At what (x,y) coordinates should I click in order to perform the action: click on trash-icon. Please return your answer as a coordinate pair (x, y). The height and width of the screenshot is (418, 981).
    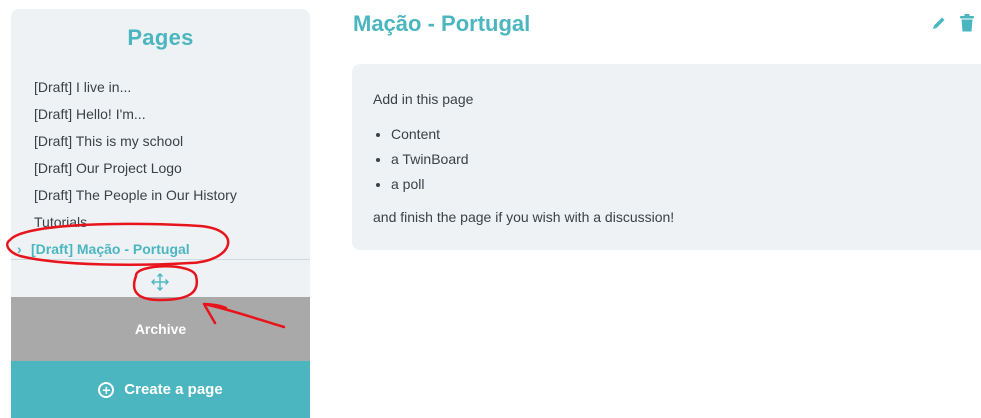
    Looking at the image, I should click on (967, 23).